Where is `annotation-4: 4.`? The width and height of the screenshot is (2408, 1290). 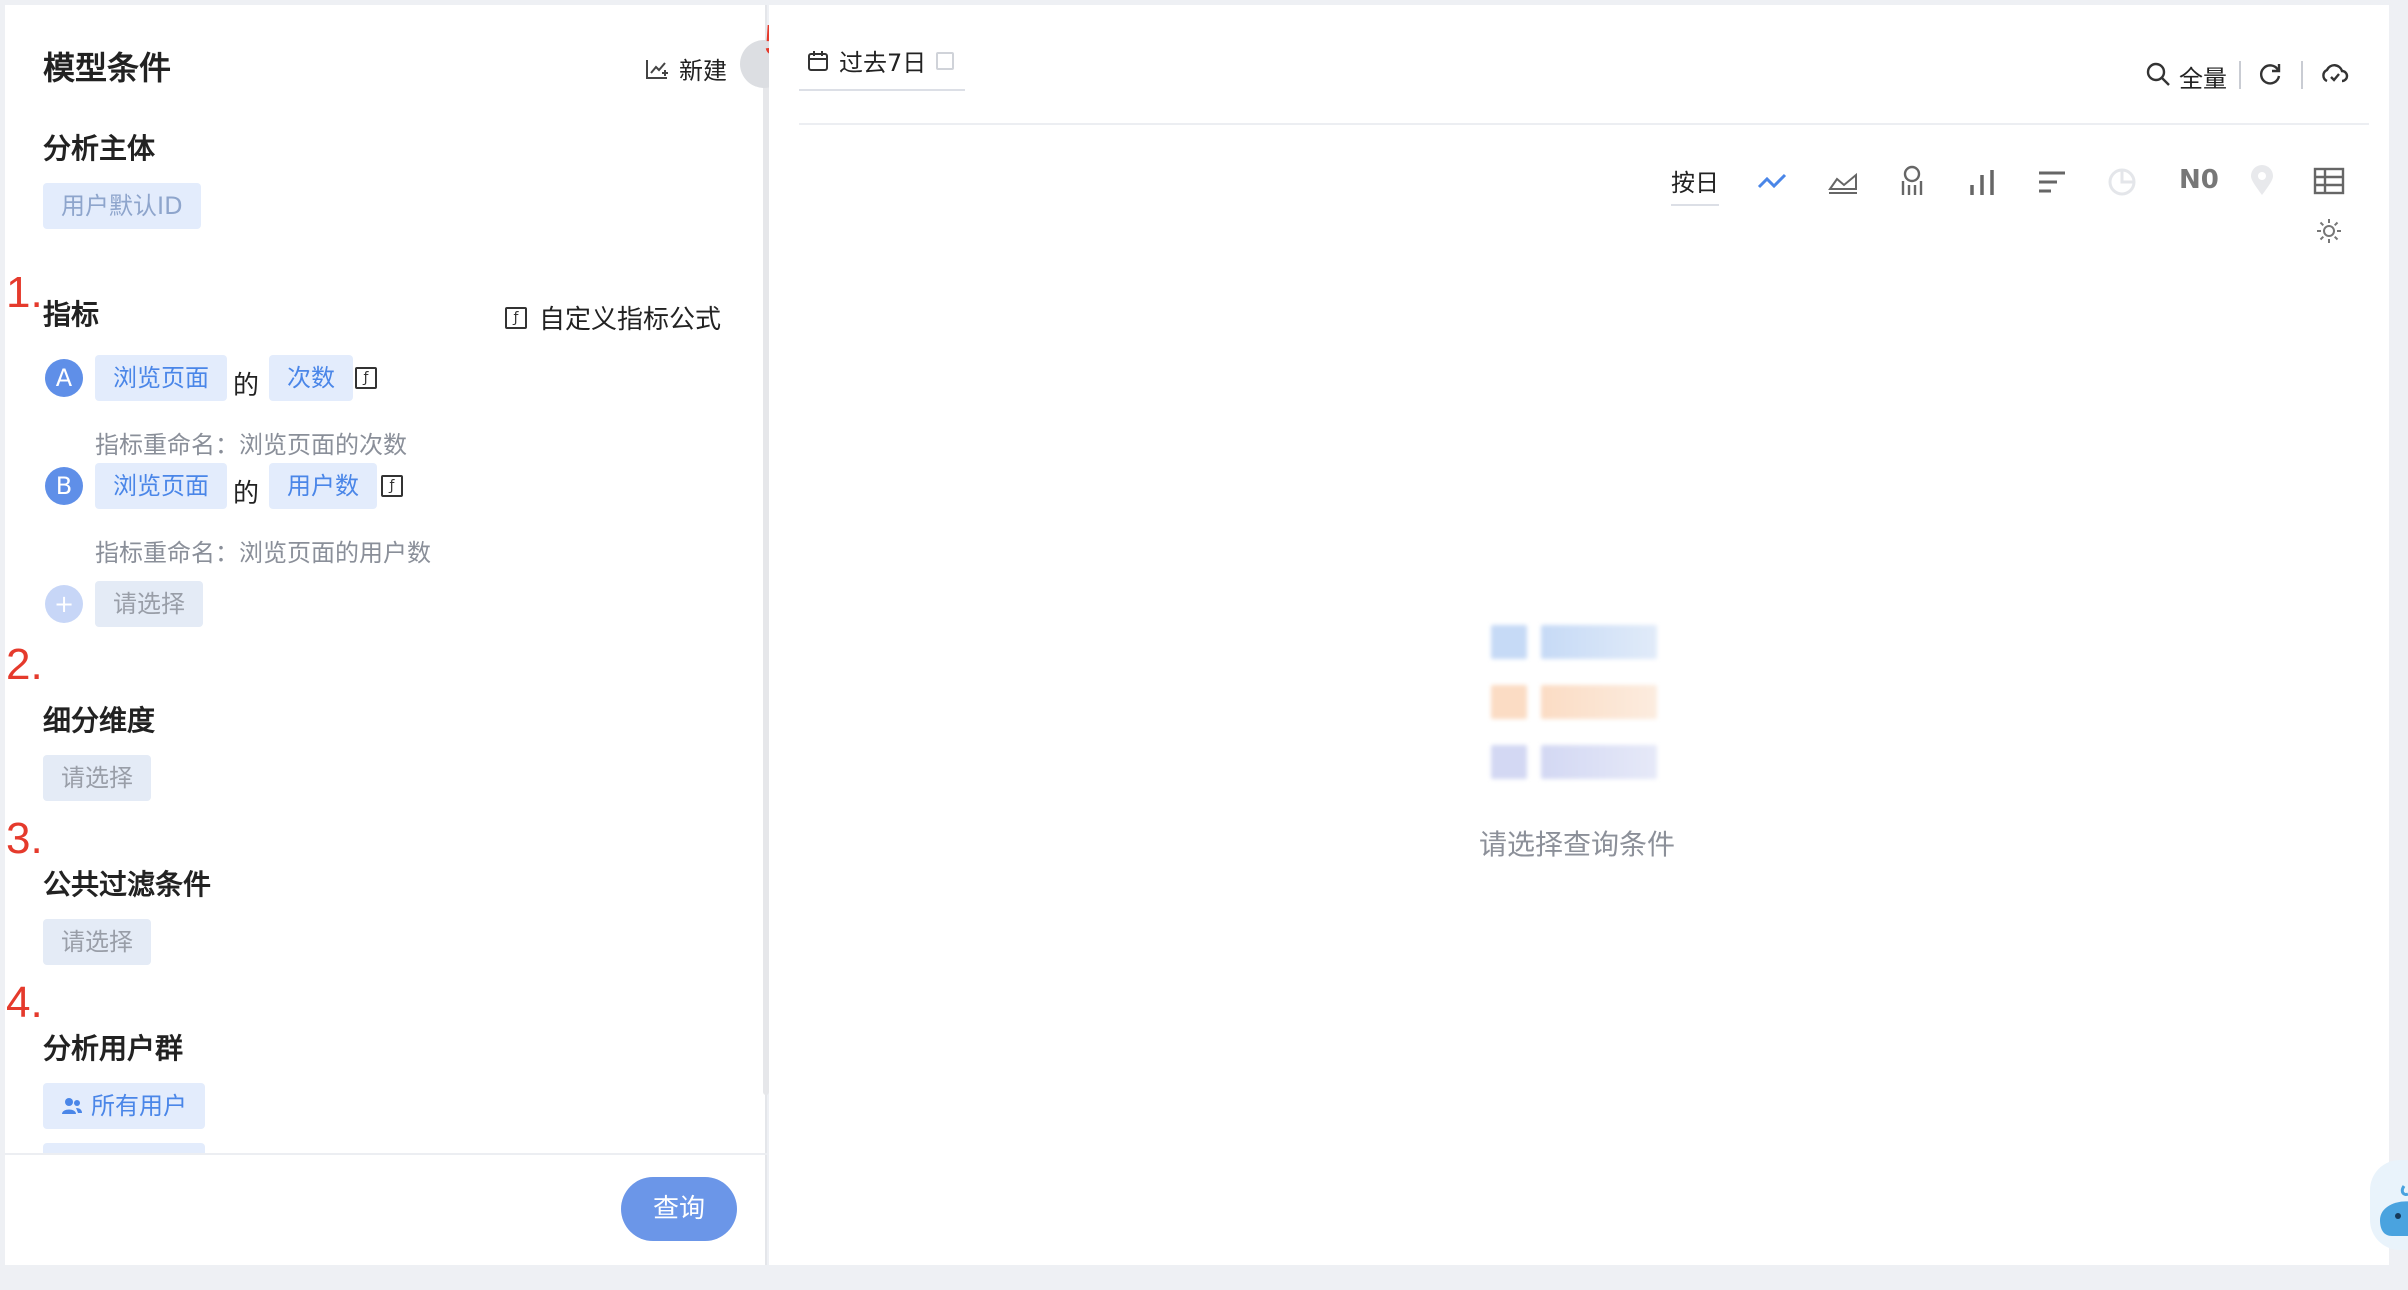 annotation-4: 4. is located at coordinates (24, 1002).